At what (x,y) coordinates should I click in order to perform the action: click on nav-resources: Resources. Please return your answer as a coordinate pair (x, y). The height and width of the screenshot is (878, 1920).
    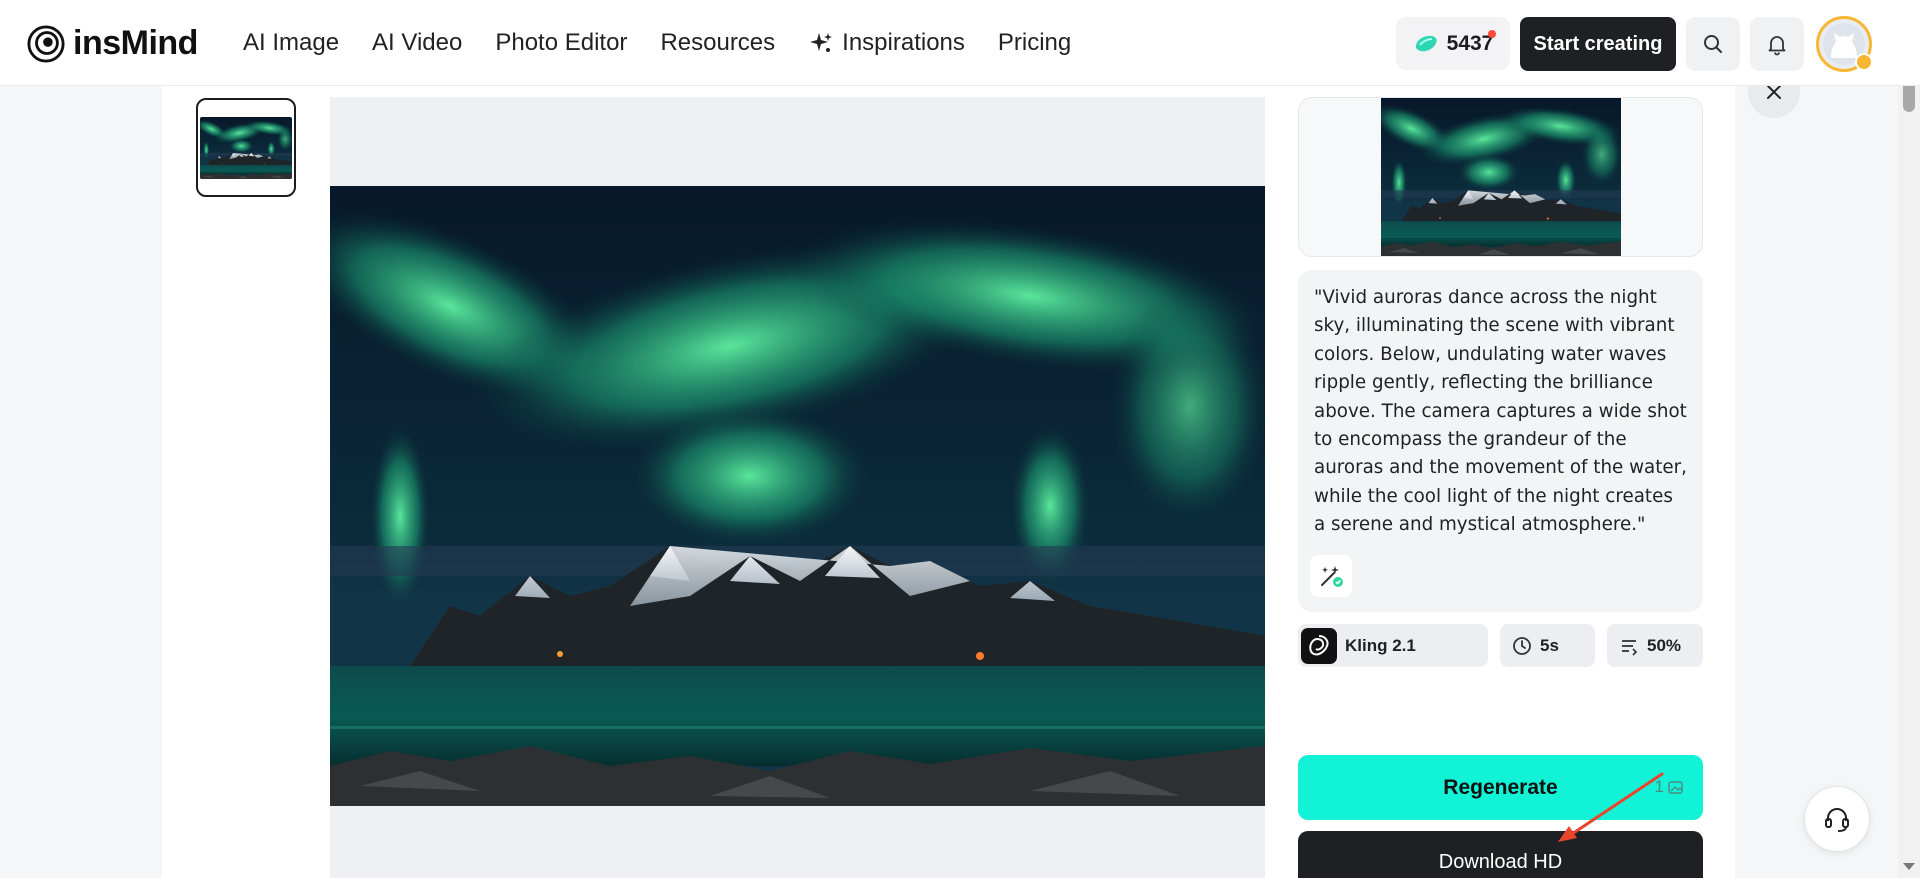
    Looking at the image, I should click on (717, 43).